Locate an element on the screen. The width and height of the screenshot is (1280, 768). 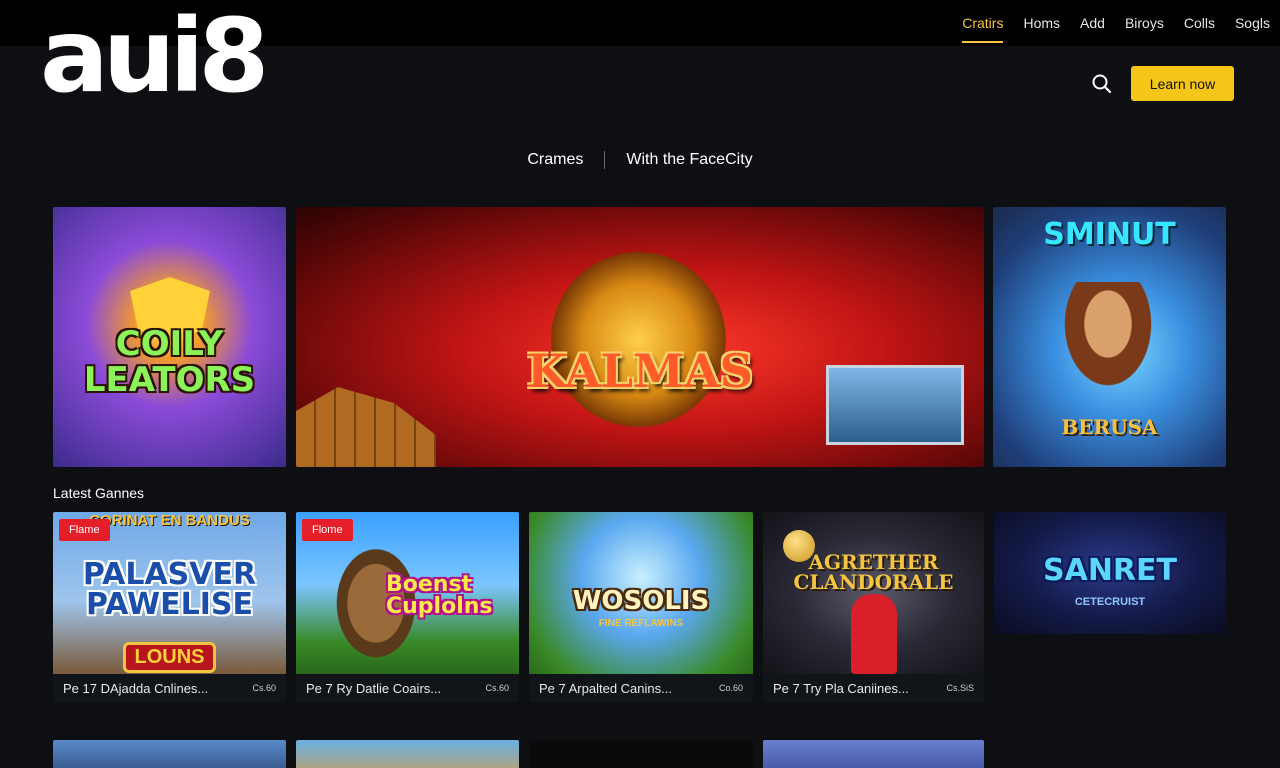
latest-games-heading: Latest Gannes is located at coordinates (99, 493).